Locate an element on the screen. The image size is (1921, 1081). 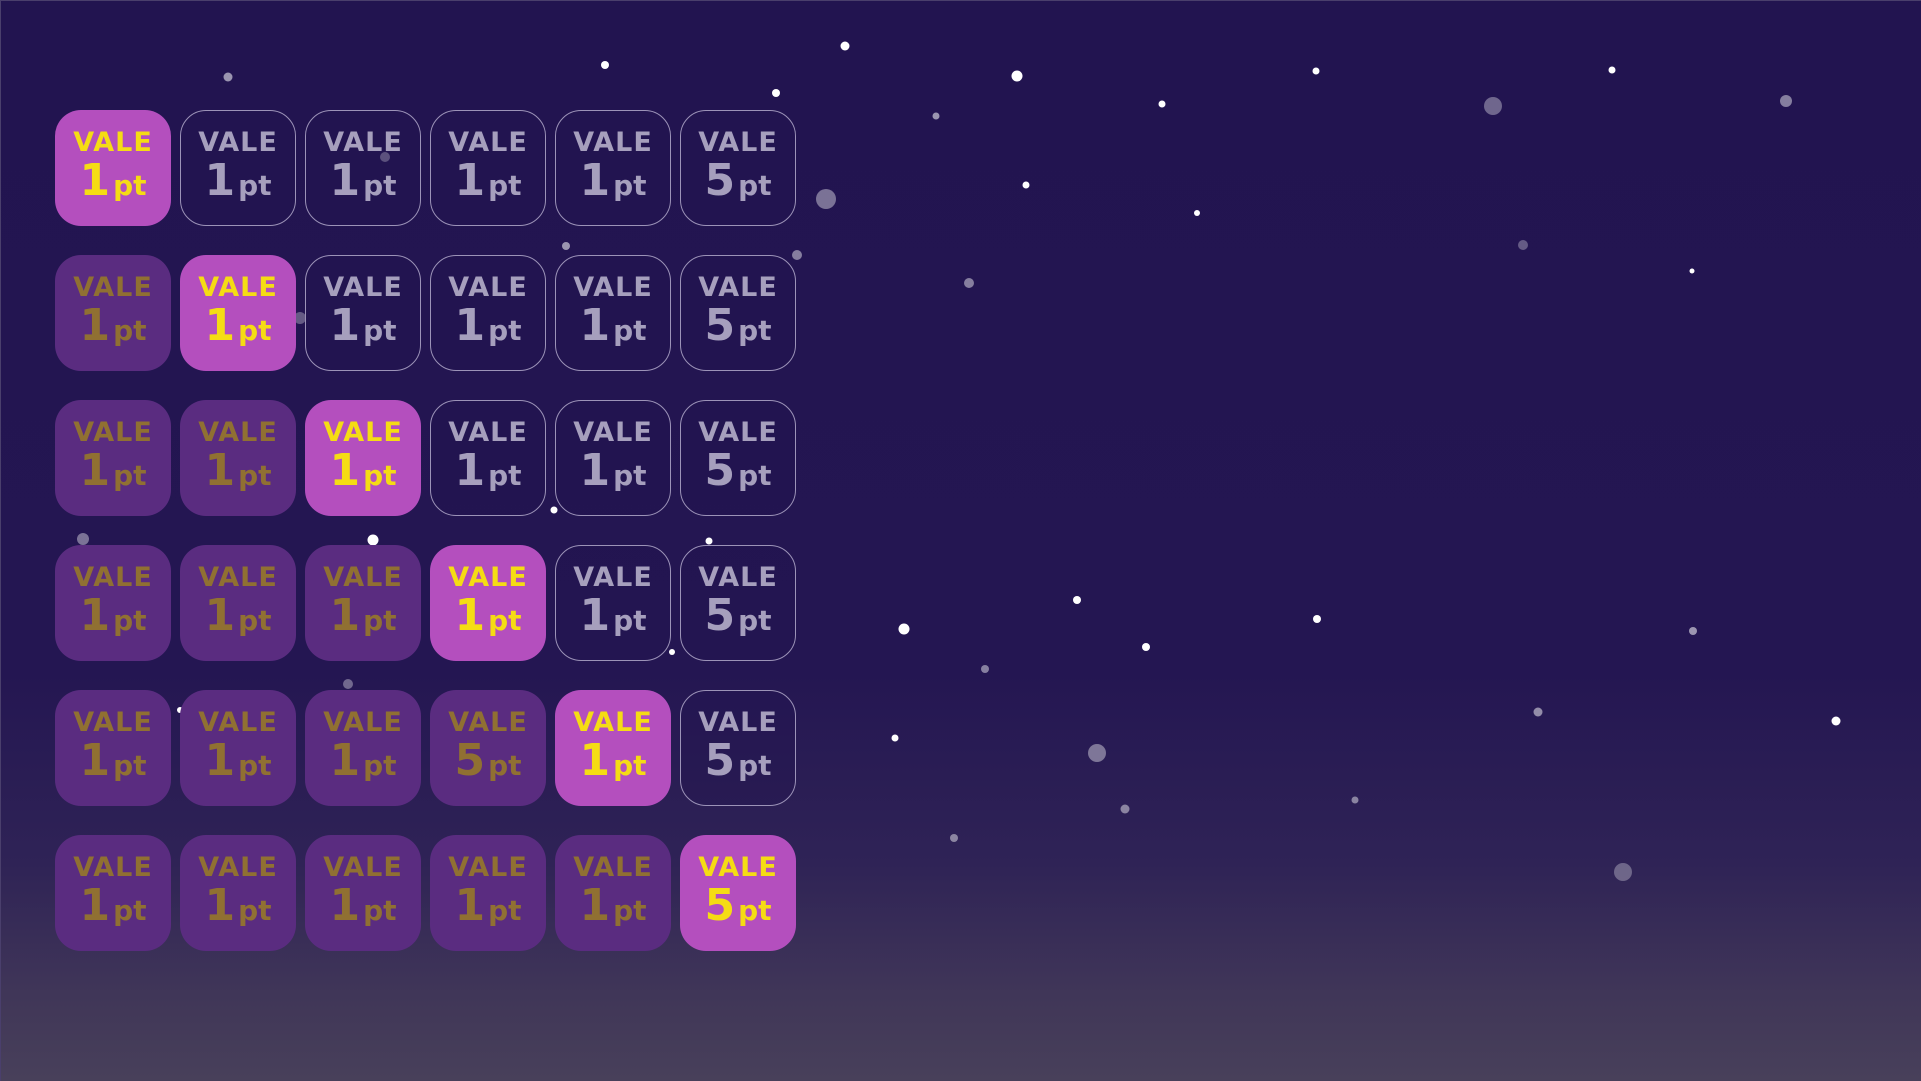
frame-left-border is located at coordinates (0, 540).